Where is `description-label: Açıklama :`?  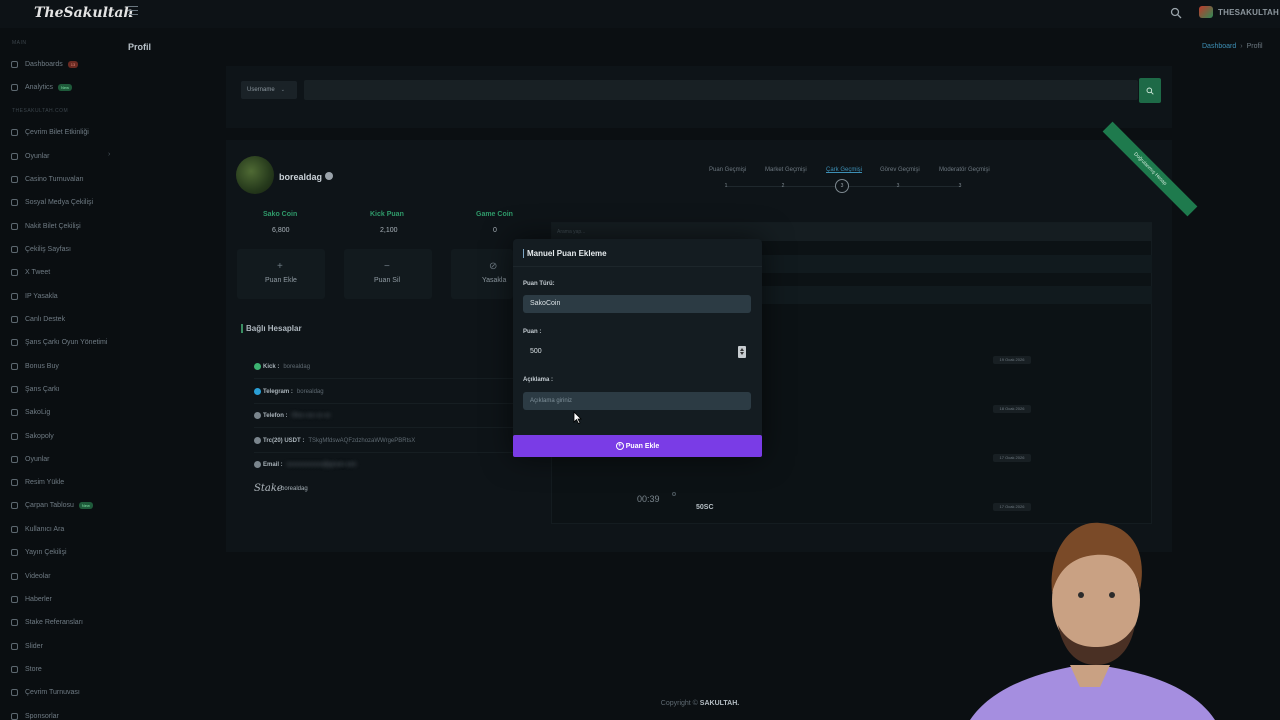 description-label: Açıklama : is located at coordinates (538, 380).